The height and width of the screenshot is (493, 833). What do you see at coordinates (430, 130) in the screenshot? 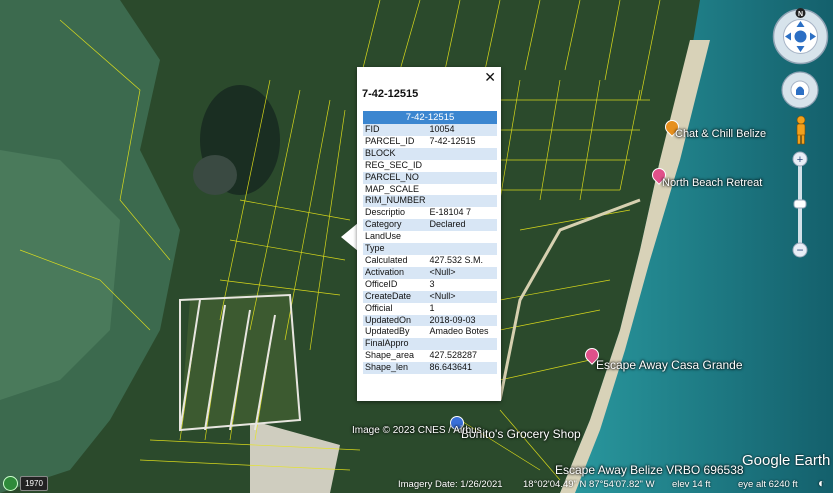
I see `table-row: FID 10054` at bounding box center [430, 130].